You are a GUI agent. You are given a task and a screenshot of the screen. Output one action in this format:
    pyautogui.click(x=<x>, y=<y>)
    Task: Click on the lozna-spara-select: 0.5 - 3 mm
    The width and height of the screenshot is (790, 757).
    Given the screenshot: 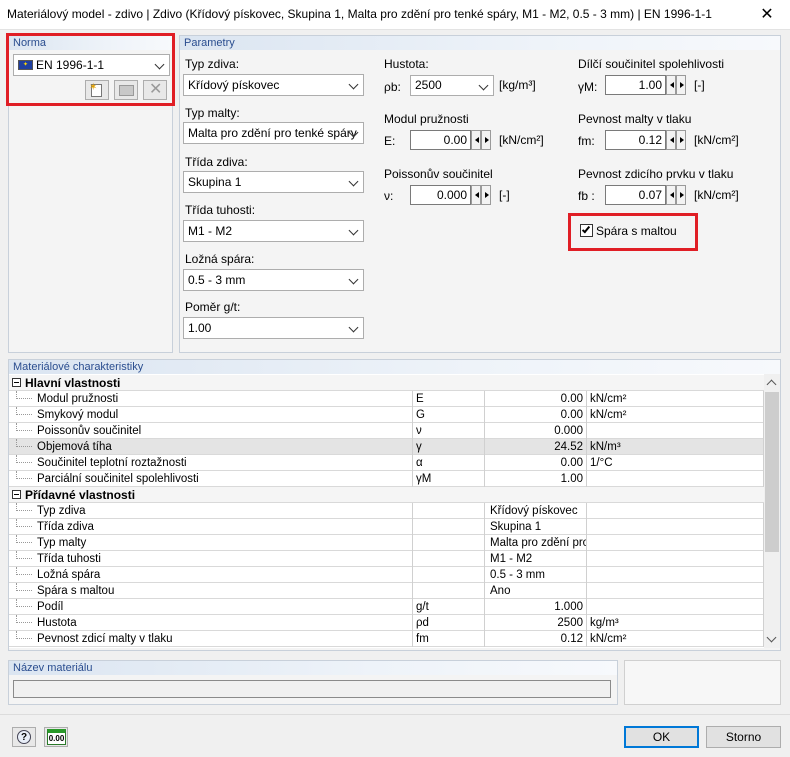 What is the action you would take?
    pyautogui.click(x=273, y=280)
    